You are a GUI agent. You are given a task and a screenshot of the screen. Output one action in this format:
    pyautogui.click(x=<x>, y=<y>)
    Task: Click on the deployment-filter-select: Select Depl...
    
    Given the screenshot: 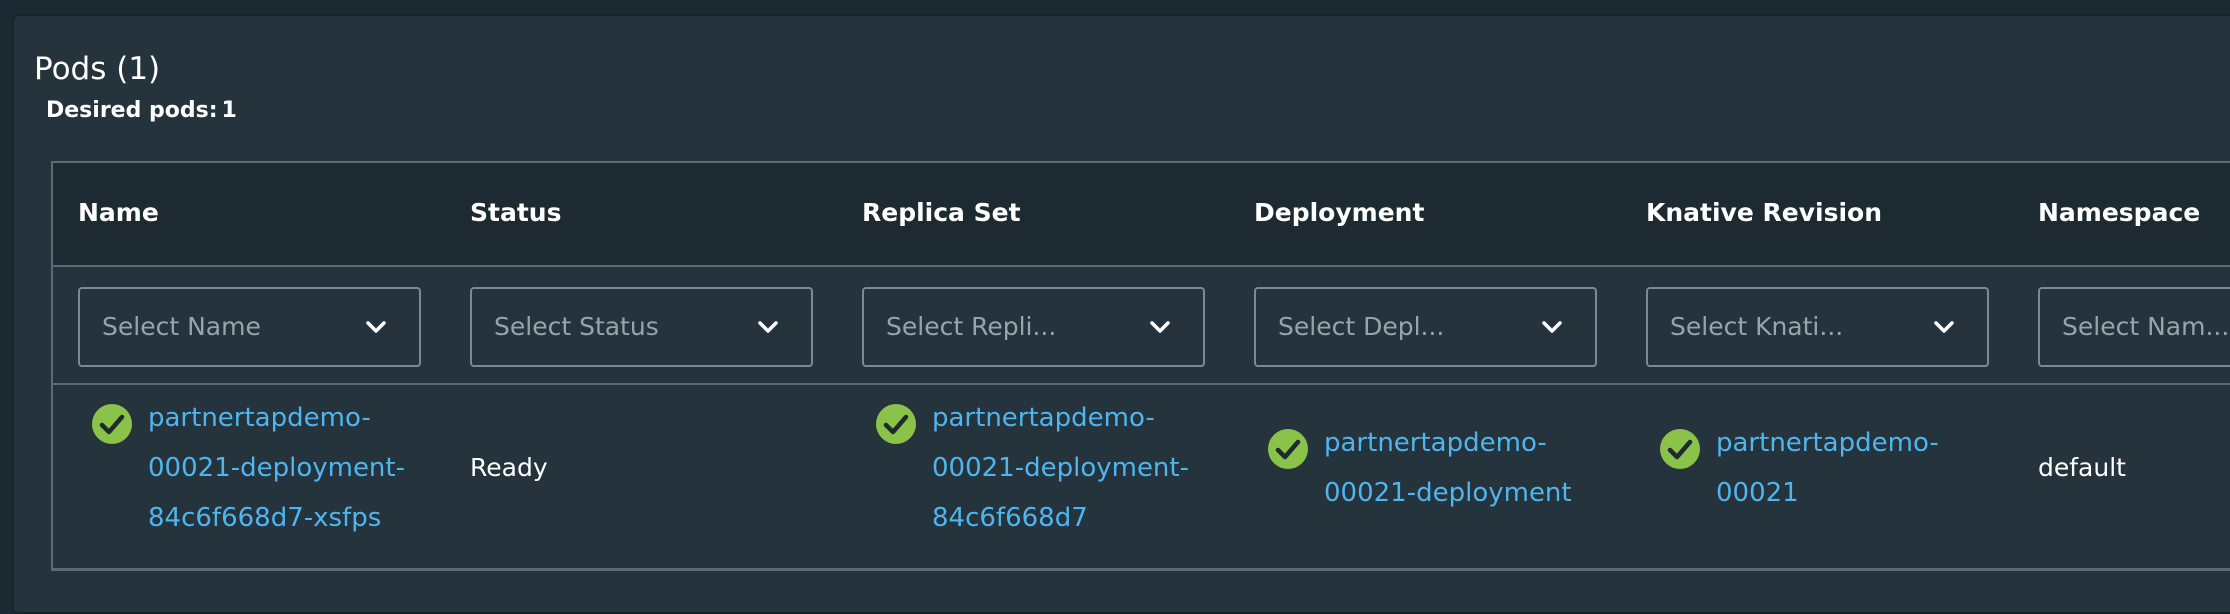 What is the action you would take?
    pyautogui.click(x=1425, y=327)
    